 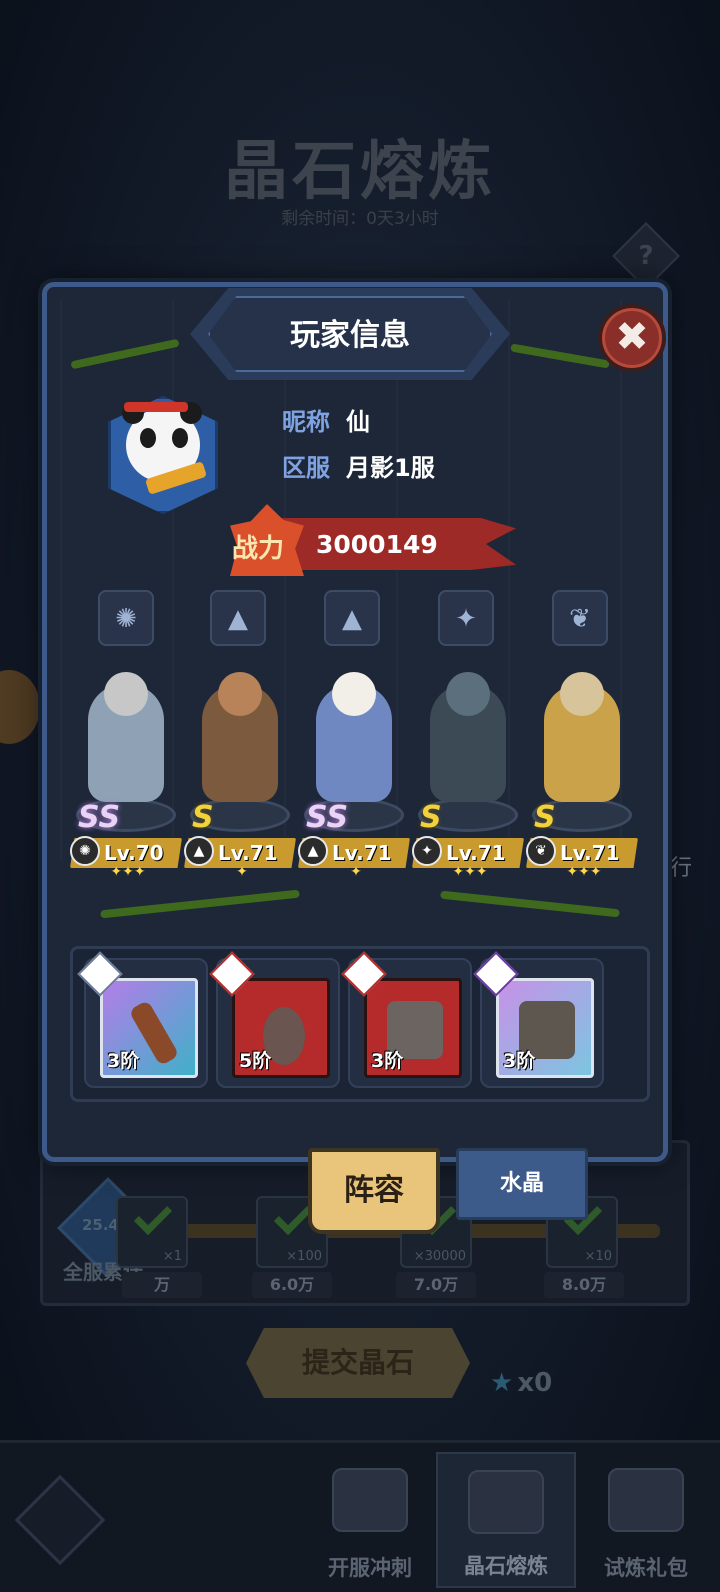 I want to click on tab-crystal-smelting: 晶石熔炼, so click(x=506, y=1520).